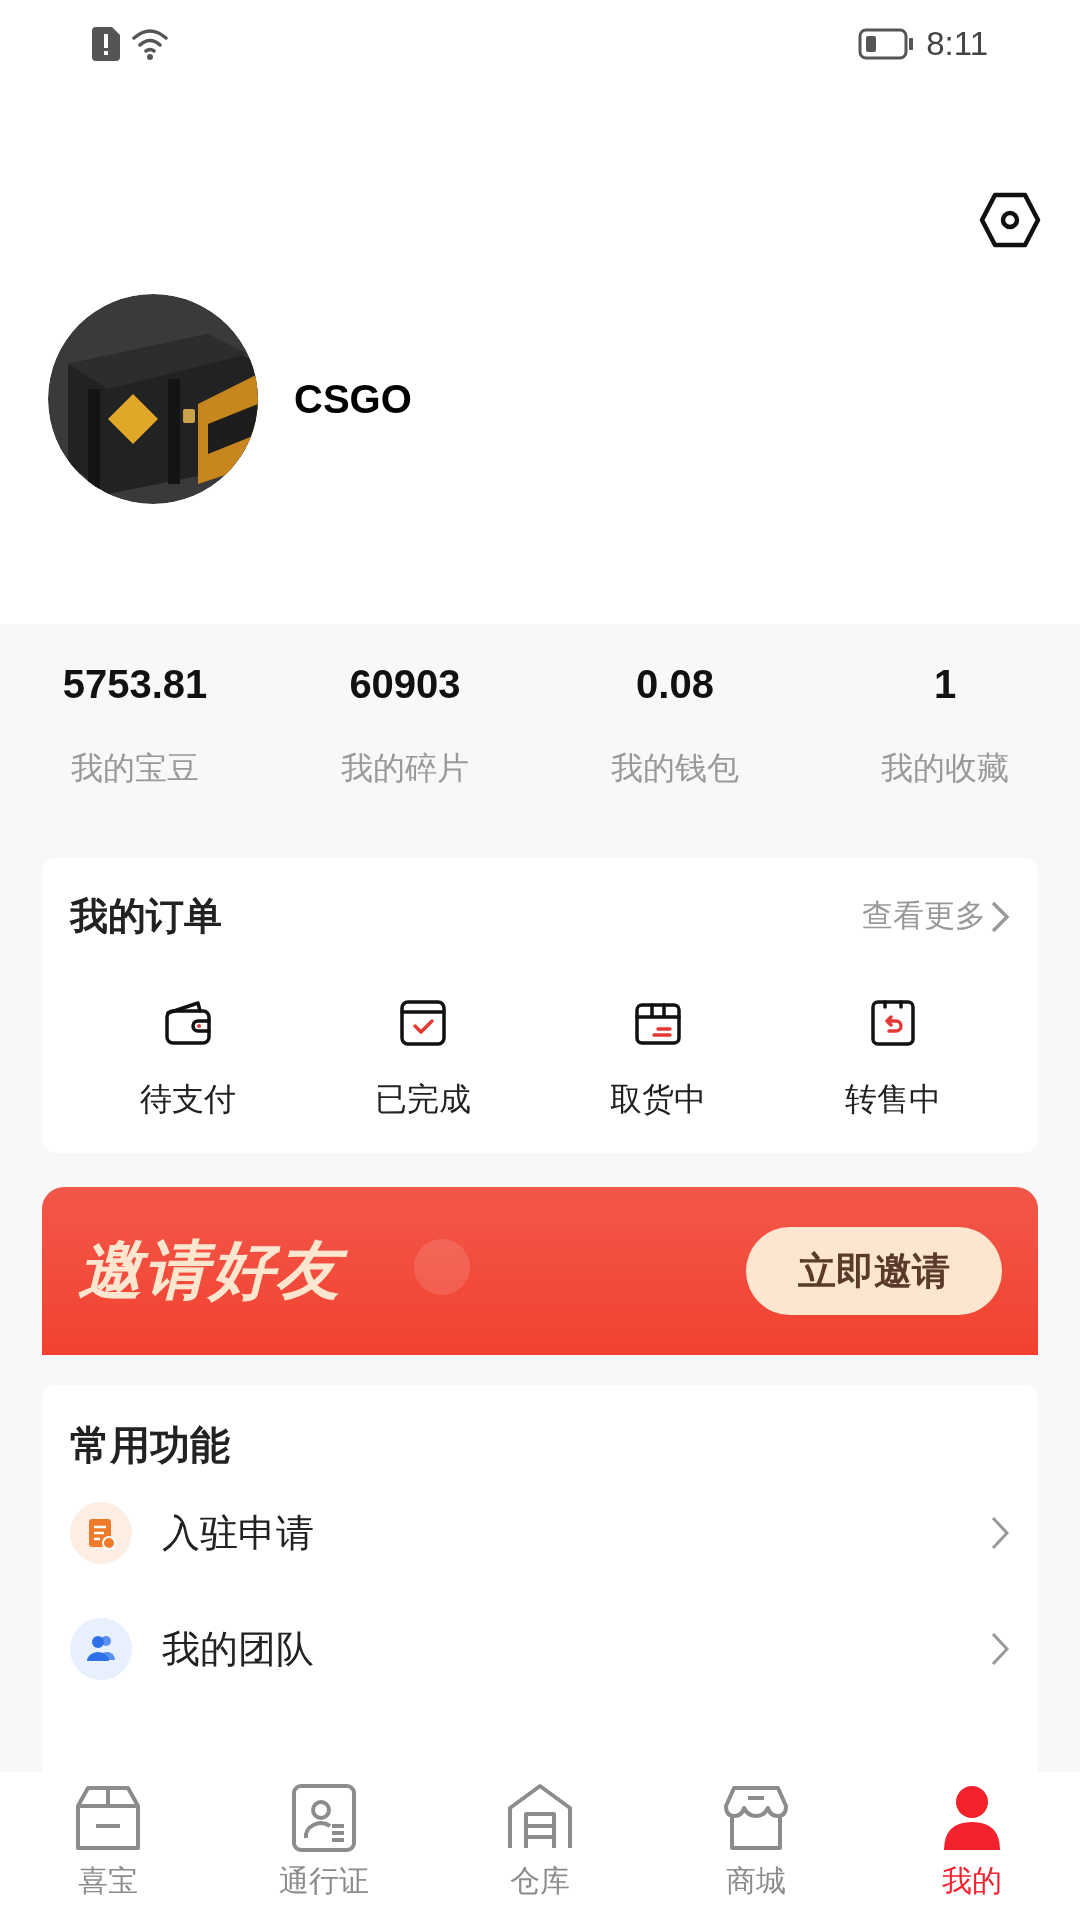 This screenshot has width=1080, height=1920. Describe the element at coordinates (106, 44) in the screenshot. I see `sim-alert-icon` at that location.